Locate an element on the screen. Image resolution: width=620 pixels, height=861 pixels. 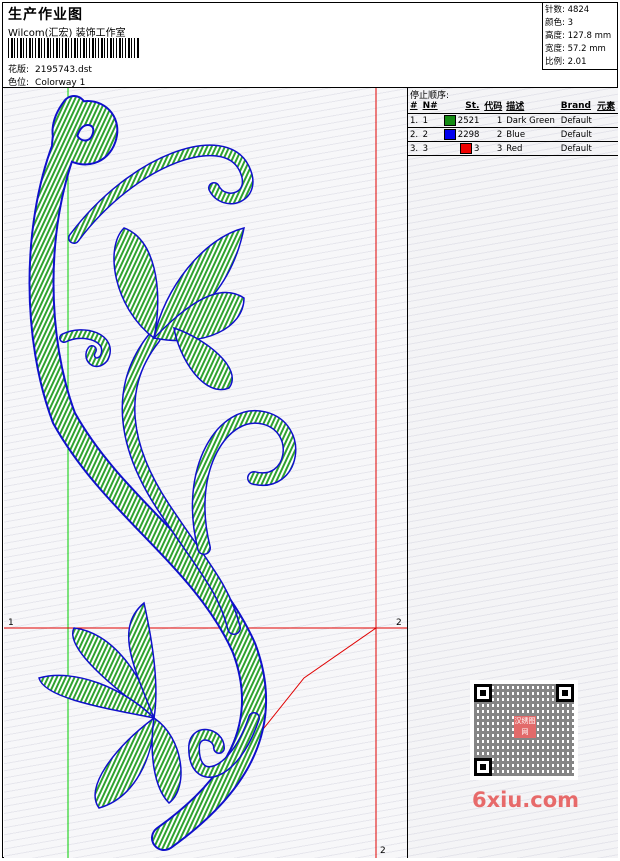
row-code: 2 is located at coordinates (493, 134).